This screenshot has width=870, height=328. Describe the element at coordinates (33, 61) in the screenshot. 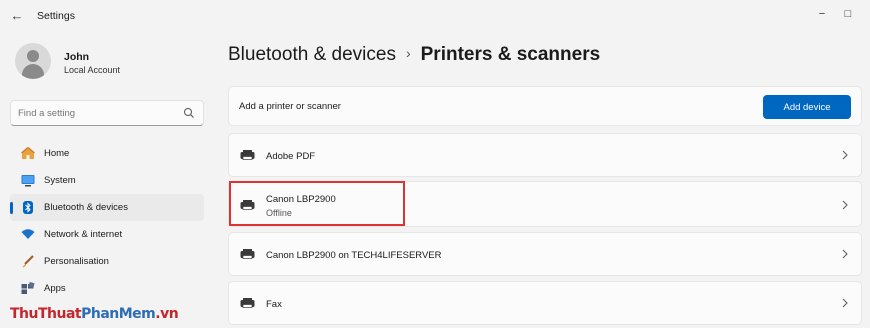

I see `avatar` at that location.